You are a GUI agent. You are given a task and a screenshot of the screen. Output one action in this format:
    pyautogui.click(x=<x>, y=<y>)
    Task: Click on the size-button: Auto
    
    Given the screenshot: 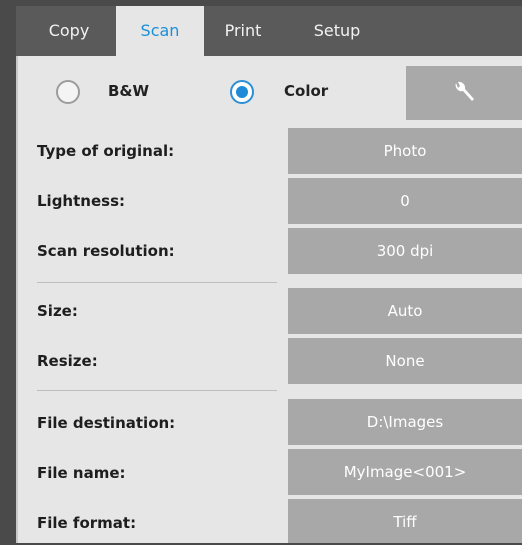 What is the action you would take?
    pyautogui.click(x=405, y=311)
    